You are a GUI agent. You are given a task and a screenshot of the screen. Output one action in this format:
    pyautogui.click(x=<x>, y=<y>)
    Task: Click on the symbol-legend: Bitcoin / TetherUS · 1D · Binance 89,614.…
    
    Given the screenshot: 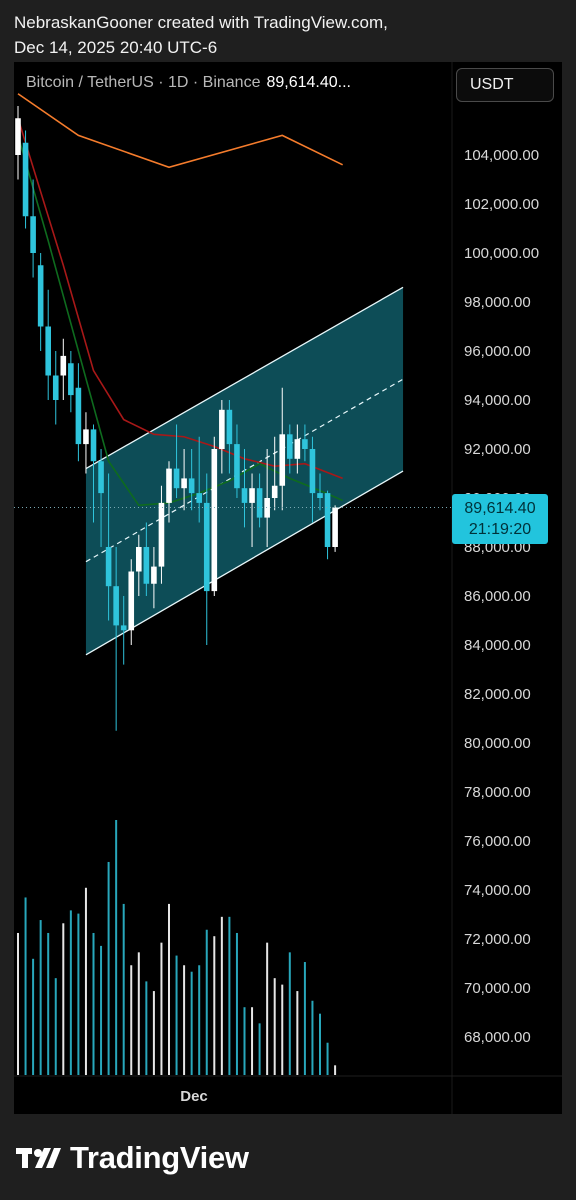 What is the action you would take?
    pyautogui.click(x=188, y=83)
    